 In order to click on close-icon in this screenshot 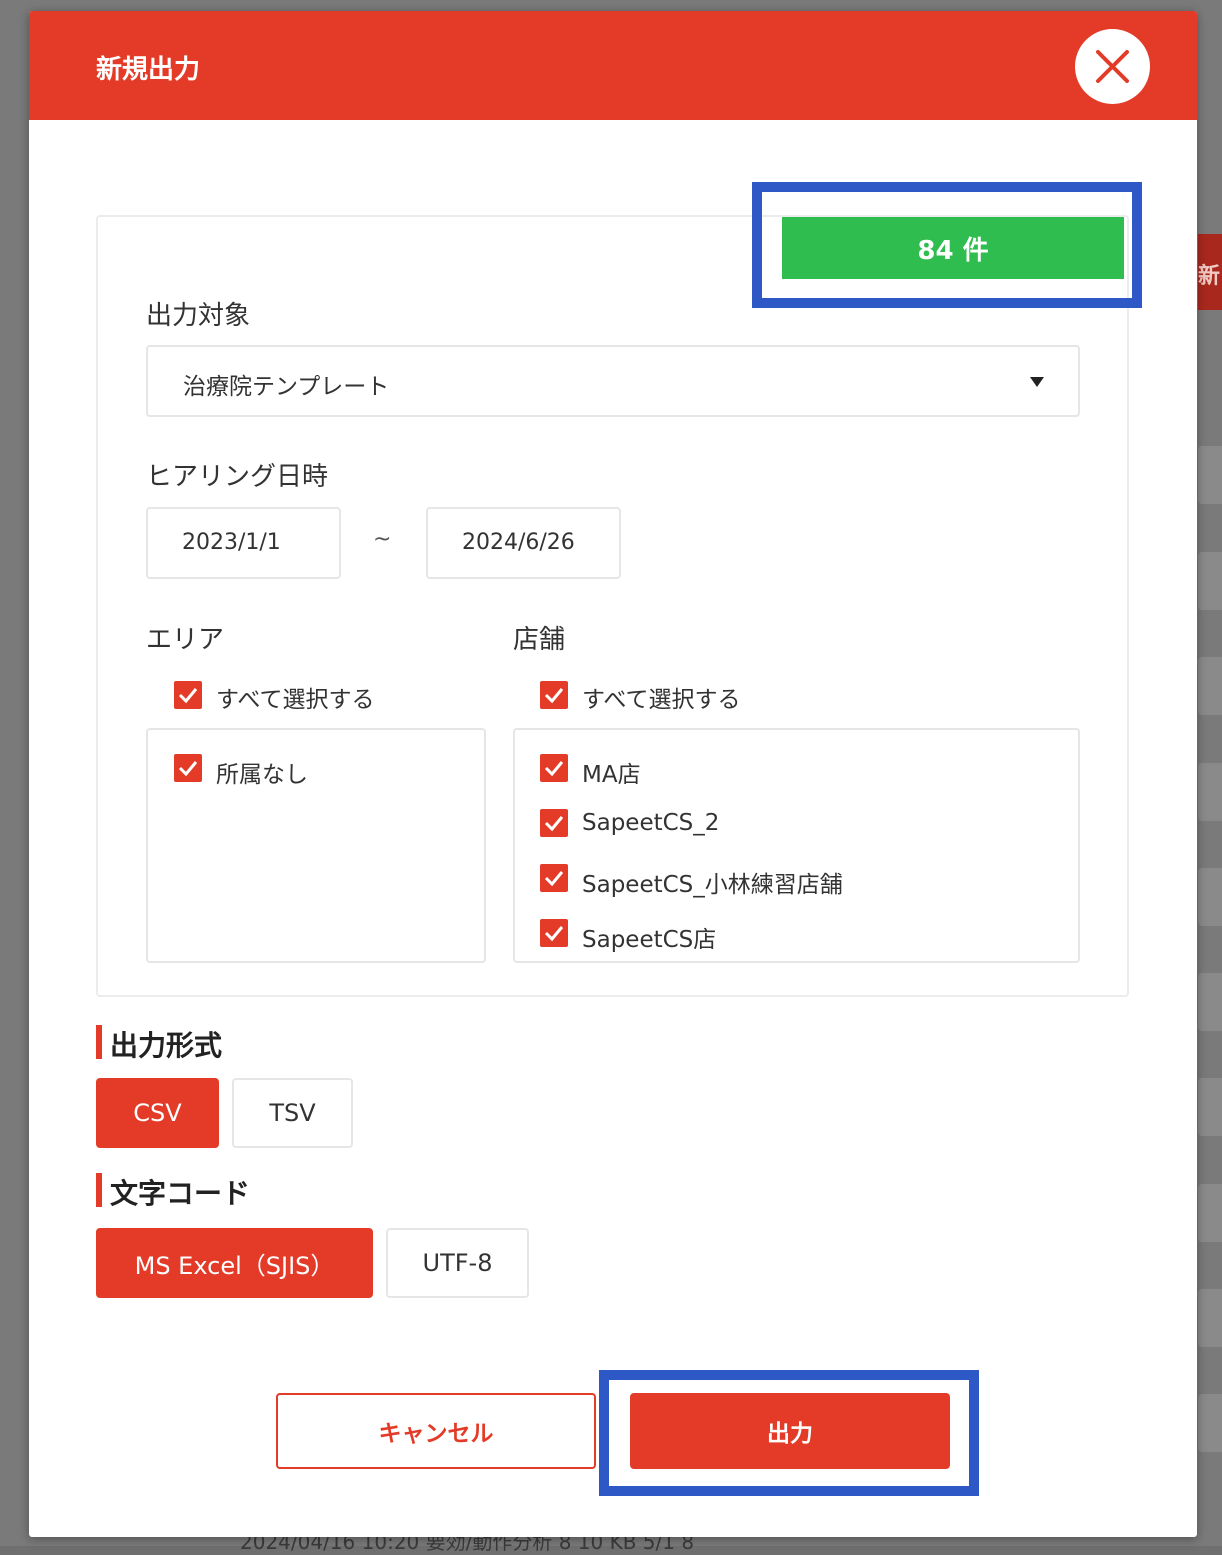, I will do `click(1112, 66)`.